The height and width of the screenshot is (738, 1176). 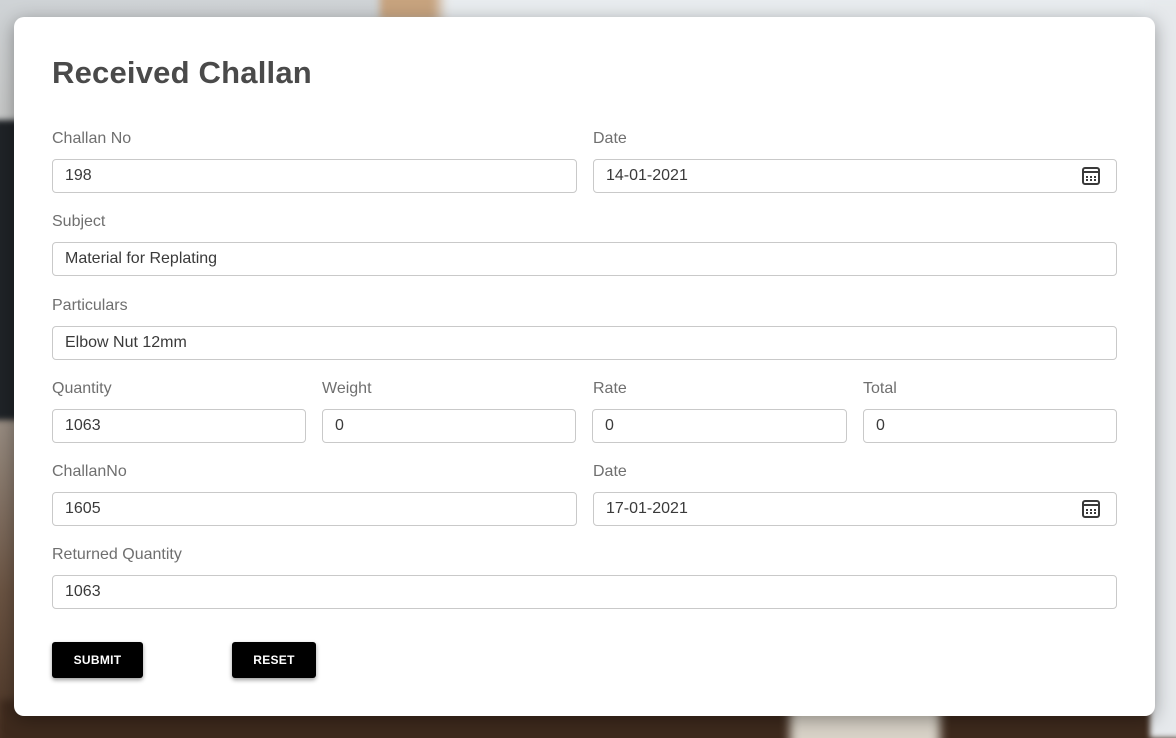 I want to click on returned-quantity-value: 1063, so click(x=83, y=591).